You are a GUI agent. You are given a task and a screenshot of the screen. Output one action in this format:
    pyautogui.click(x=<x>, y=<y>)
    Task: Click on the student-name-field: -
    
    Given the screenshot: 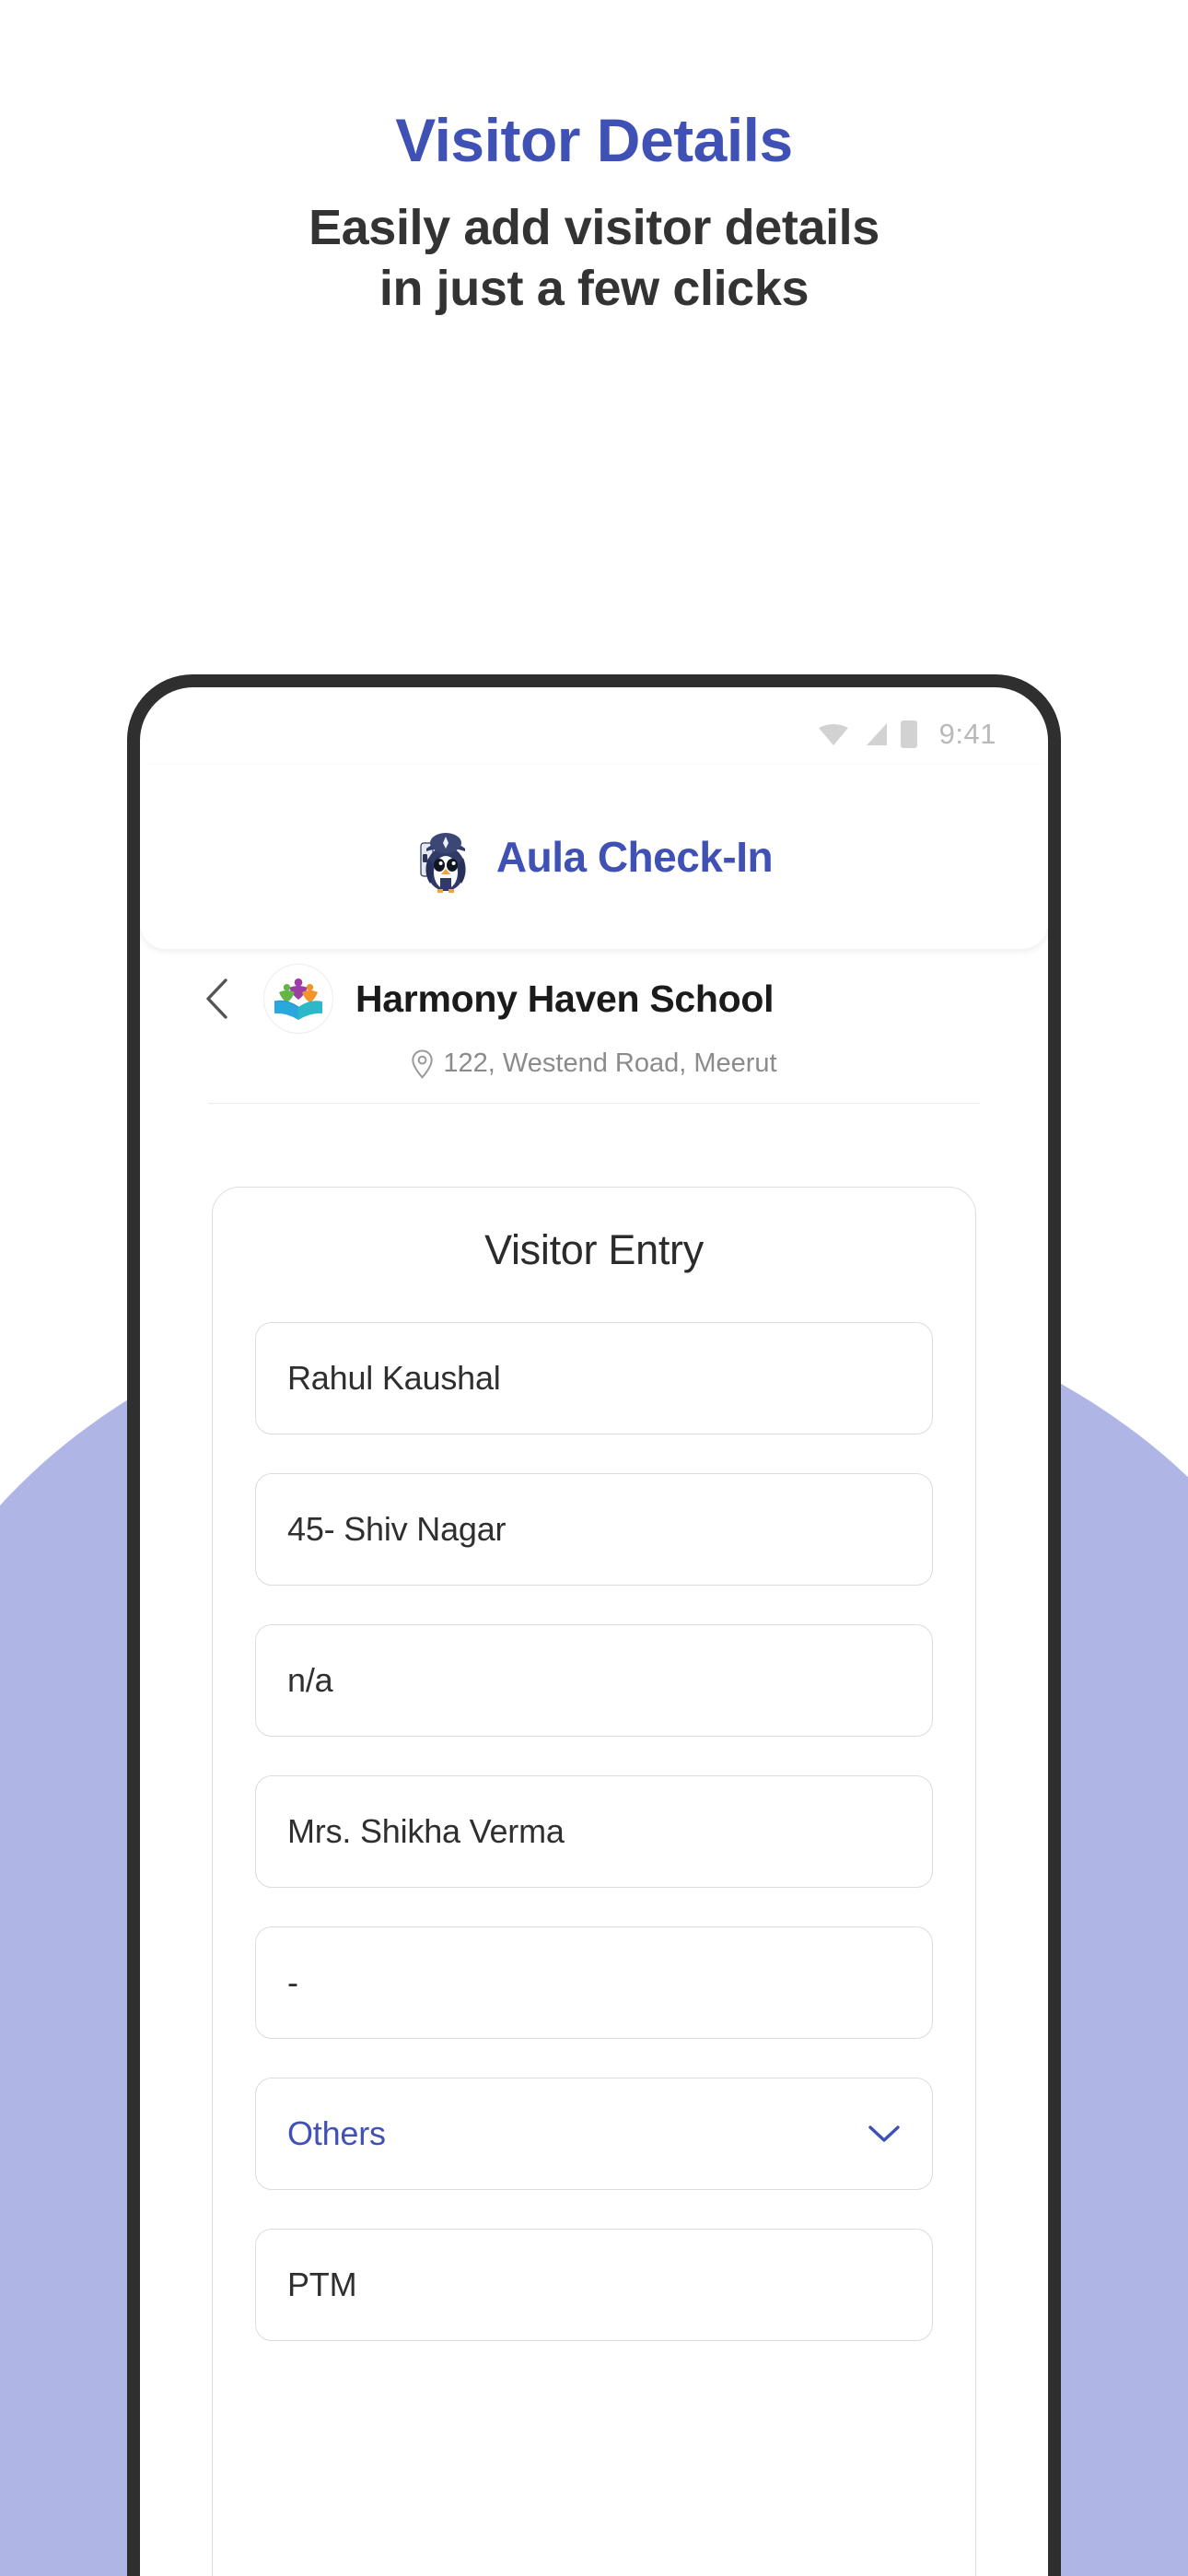 What is the action you would take?
    pyautogui.click(x=594, y=1982)
    